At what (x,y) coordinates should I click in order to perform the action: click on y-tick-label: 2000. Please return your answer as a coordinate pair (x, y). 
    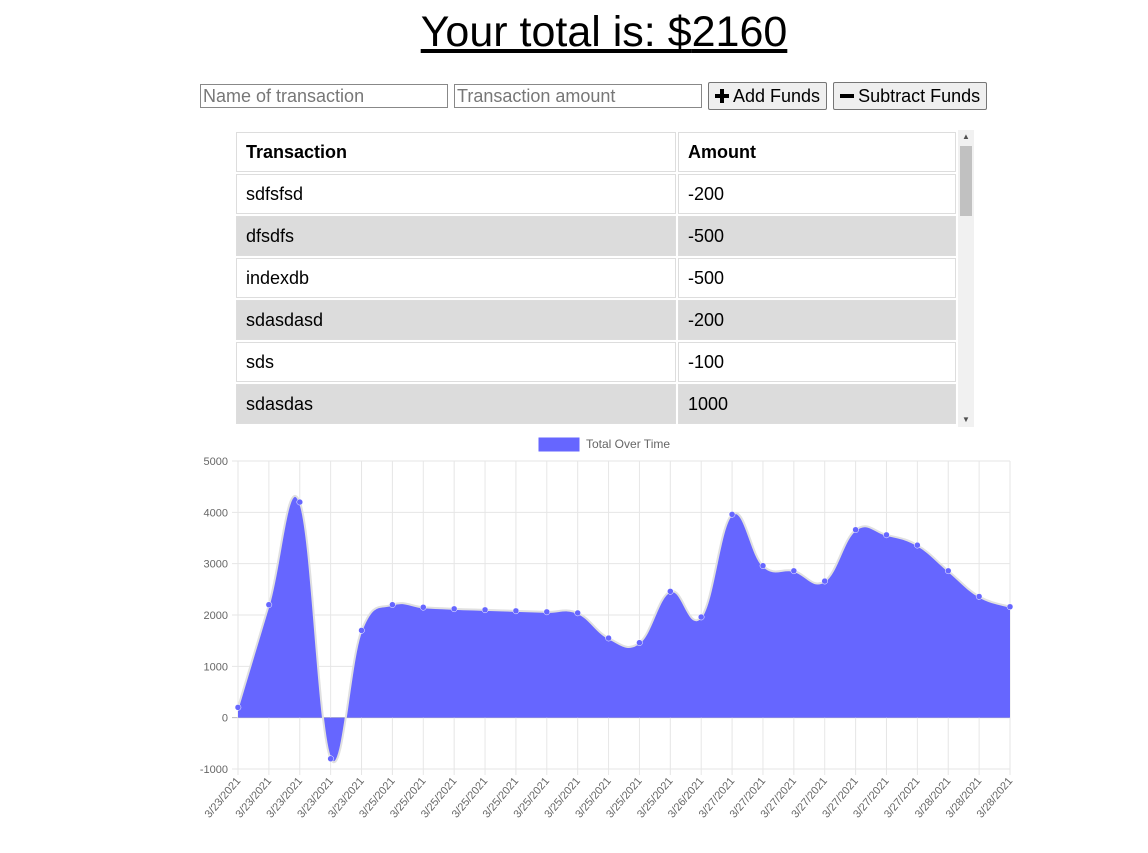
    Looking at the image, I should click on (216, 616).